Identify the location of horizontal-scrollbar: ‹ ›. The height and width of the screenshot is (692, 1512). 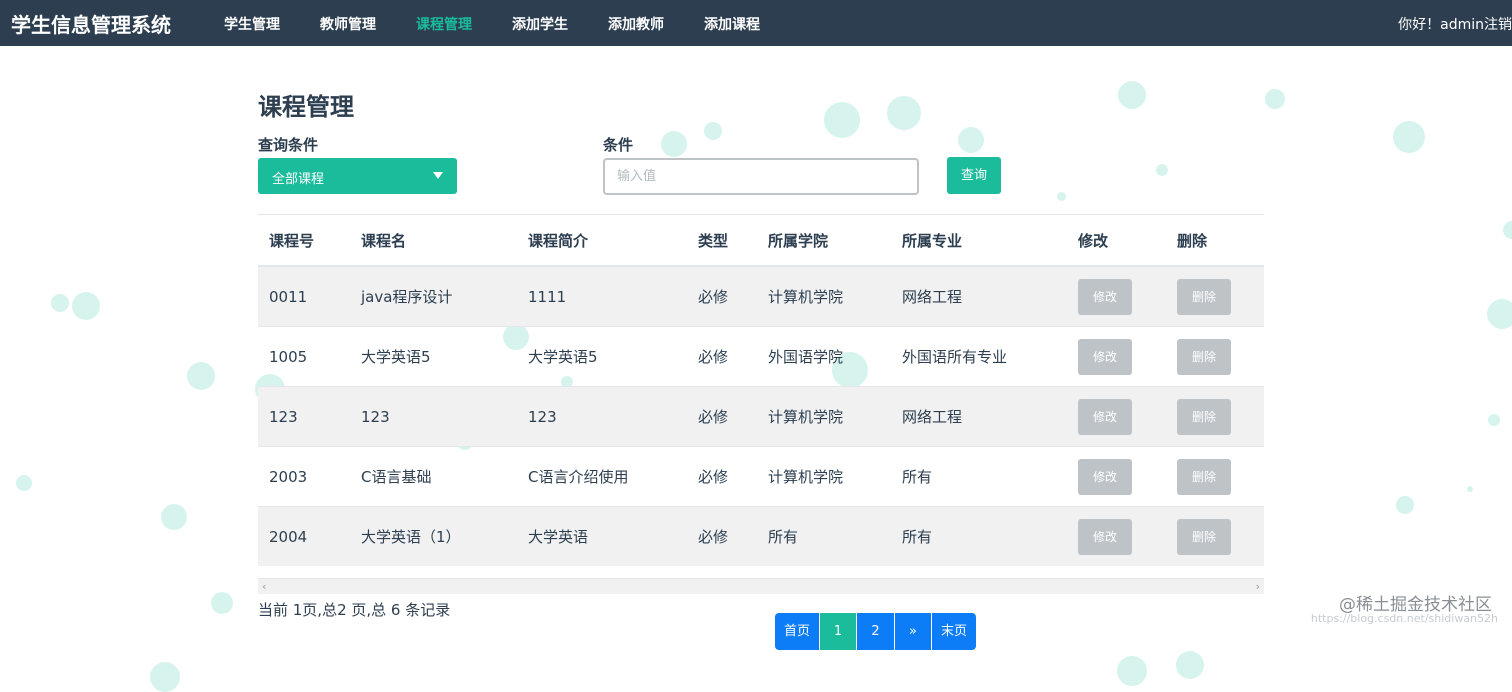
(761, 586).